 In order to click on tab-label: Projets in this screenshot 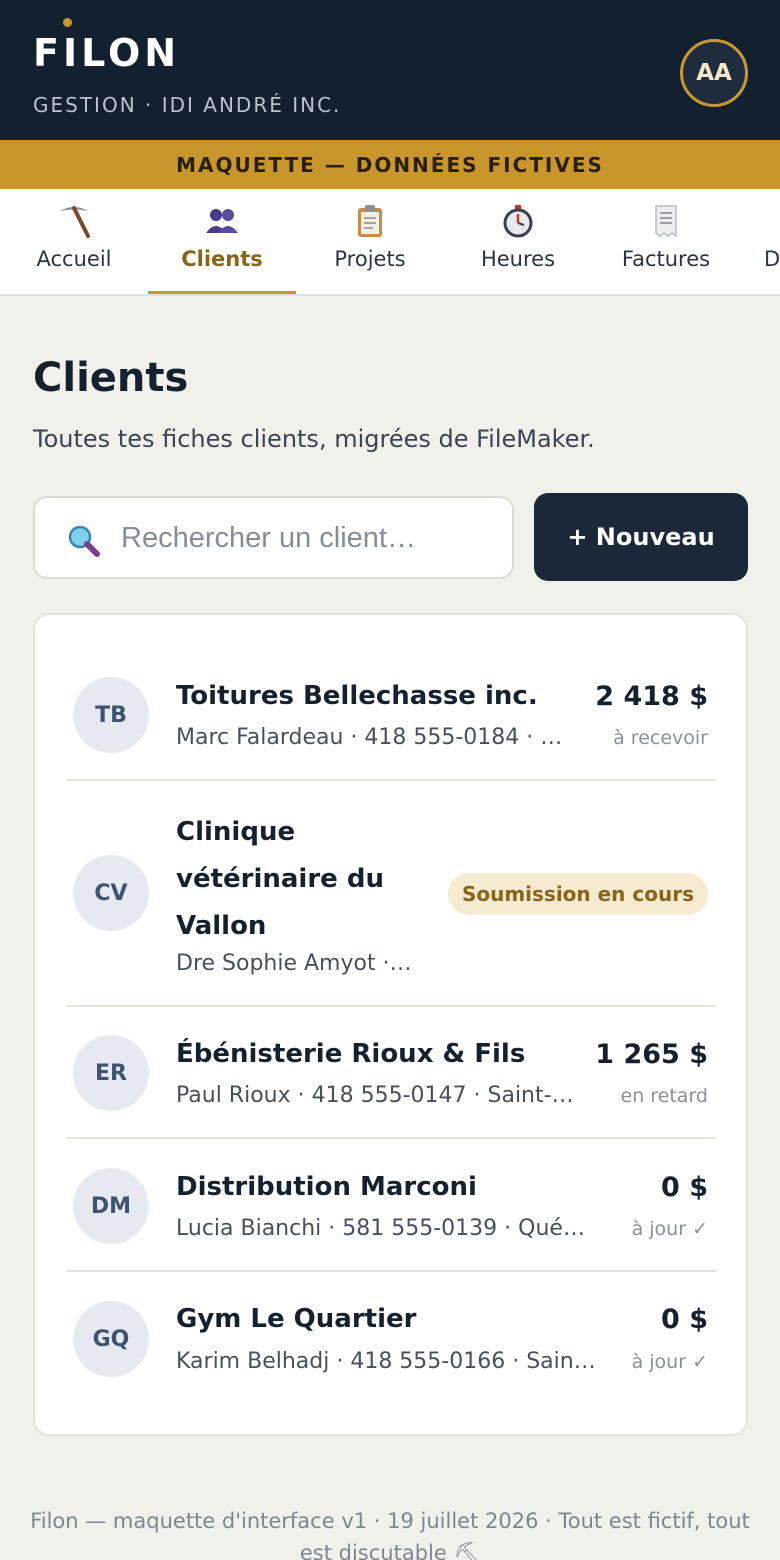, I will do `click(370, 259)`.